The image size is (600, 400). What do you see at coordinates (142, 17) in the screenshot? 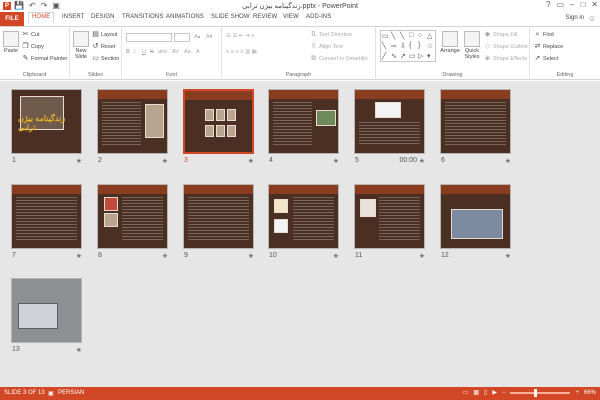
I see `tab-transitions: TRANSITIONS` at bounding box center [142, 17].